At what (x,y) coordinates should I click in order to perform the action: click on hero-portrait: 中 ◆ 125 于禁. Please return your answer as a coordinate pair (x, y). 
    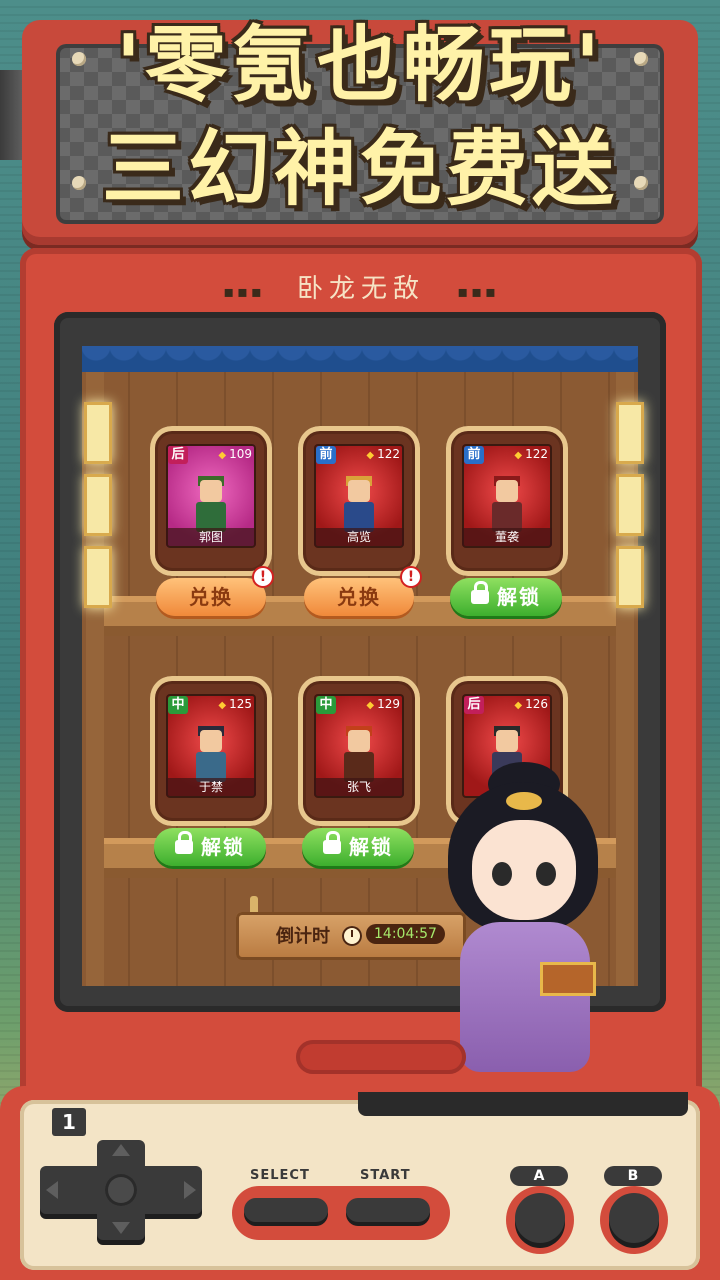
    Looking at the image, I should click on (211, 746).